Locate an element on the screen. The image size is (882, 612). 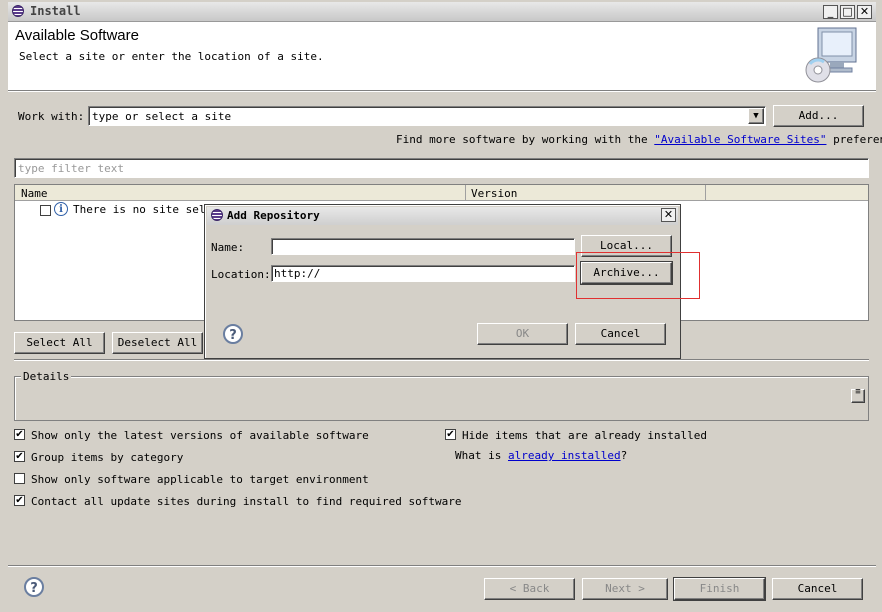
hide-installed-label: Hide items that are already installed is located at coordinates (585, 435).